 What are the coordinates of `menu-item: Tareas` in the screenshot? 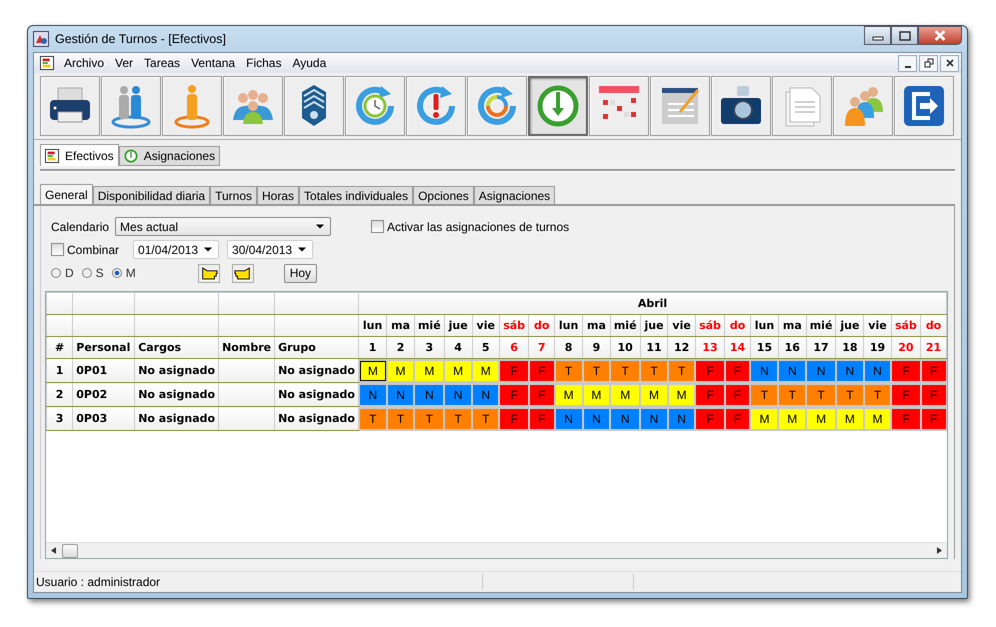 It's located at (162, 63).